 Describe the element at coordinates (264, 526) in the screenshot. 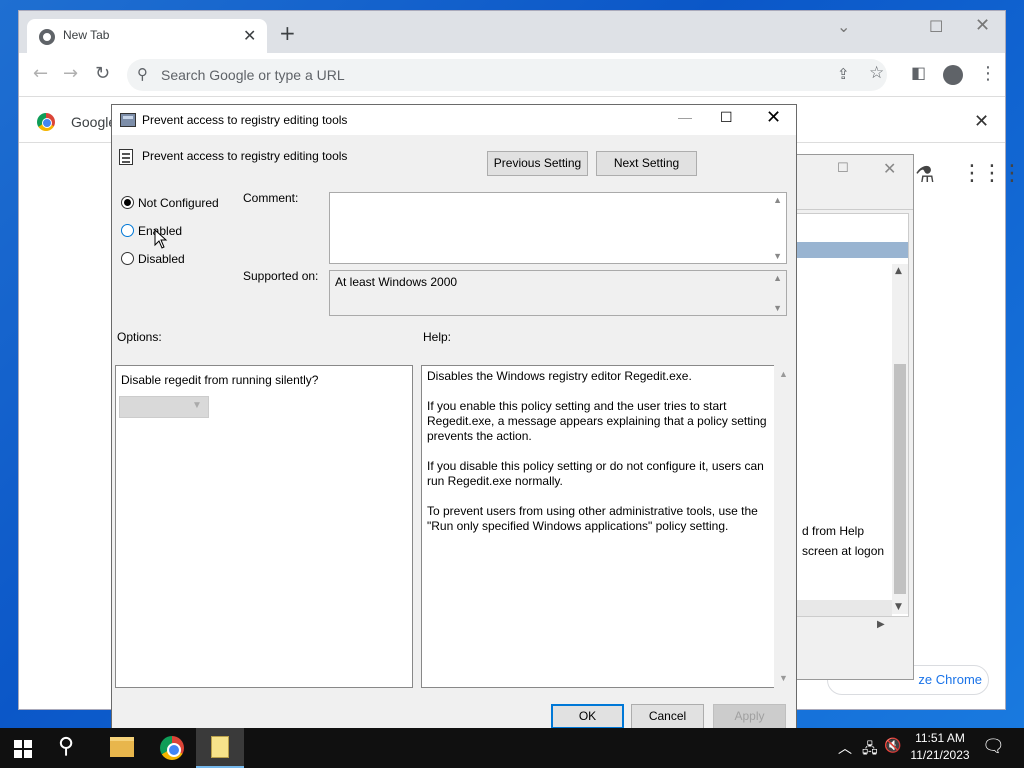

I see `options-panel: Disable regedit from running silently? ▼` at that location.